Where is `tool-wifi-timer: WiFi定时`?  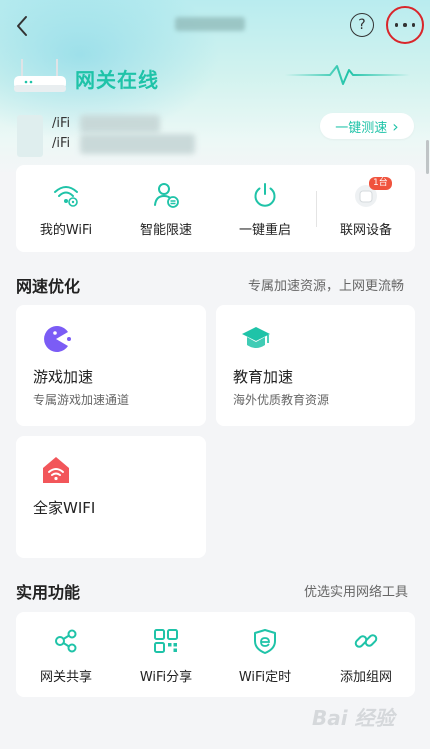
tool-wifi-timer: WiFi定时 is located at coordinates (265, 654).